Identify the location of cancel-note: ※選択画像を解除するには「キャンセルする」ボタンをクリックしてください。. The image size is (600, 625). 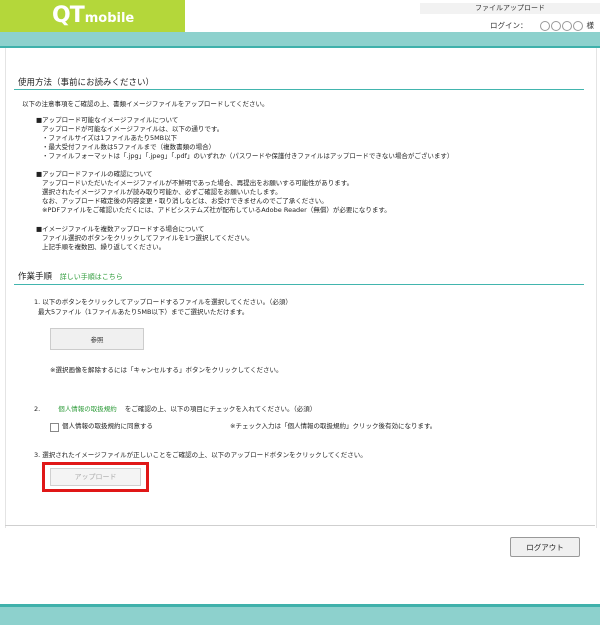
(166, 370).